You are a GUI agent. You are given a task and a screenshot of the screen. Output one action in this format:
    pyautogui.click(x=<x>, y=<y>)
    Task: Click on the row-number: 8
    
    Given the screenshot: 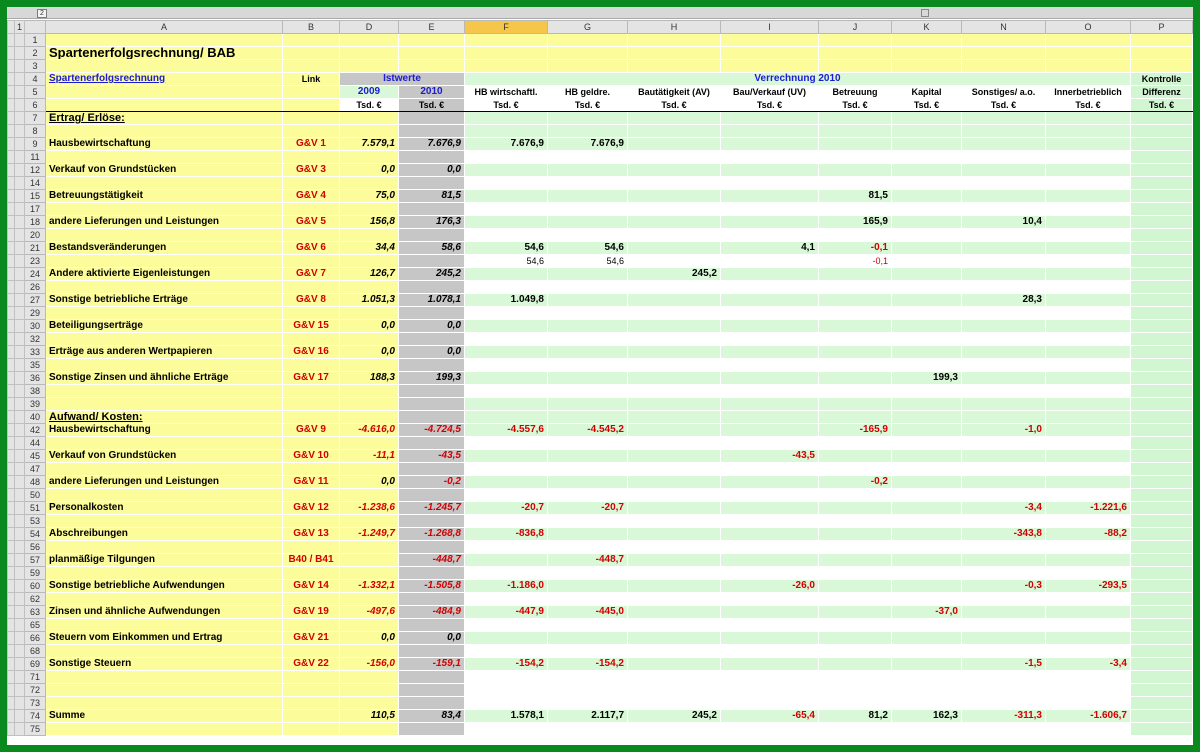 What is the action you would take?
    pyautogui.click(x=35, y=131)
    